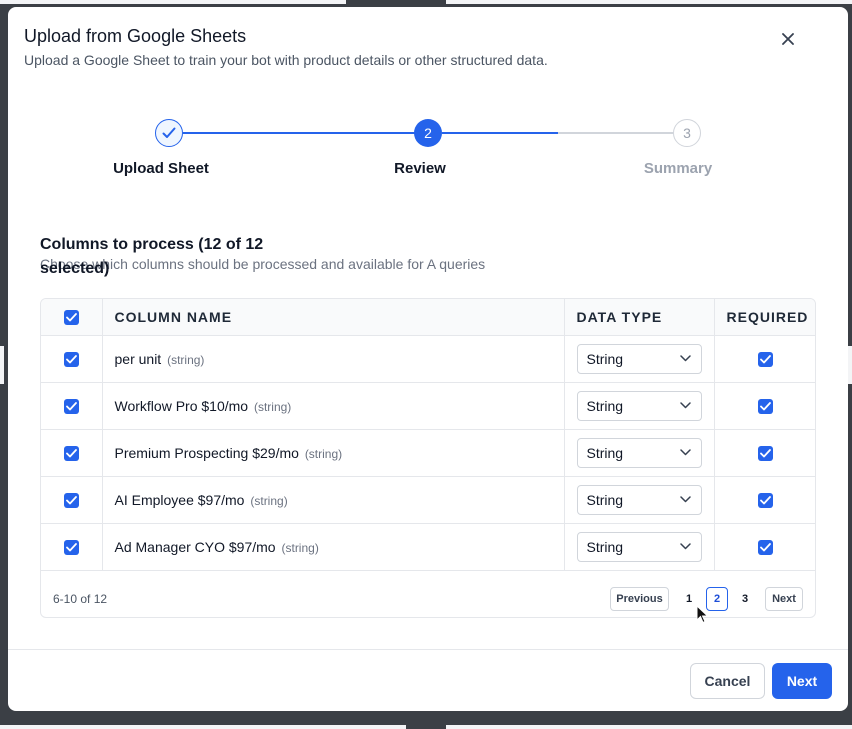 The image size is (852, 729). What do you see at coordinates (784, 599) in the screenshot?
I see `next-page-button: Next` at bounding box center [784, 599].